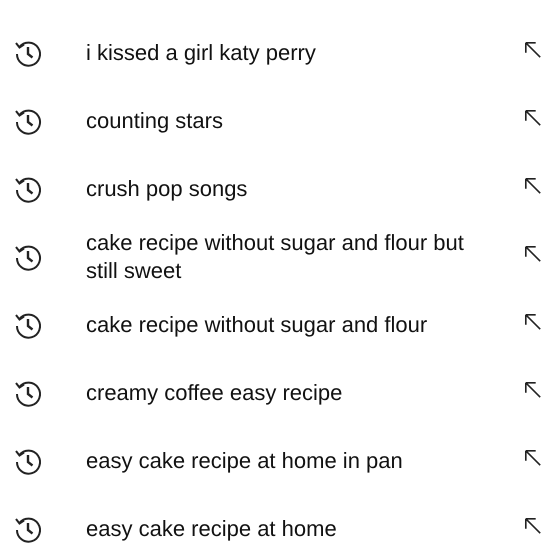 Image resolution: width=560 pixels, height=560 pixels. What do you see at coordinates (288, 53) in the screenshot?
I see `search-history-item: i kissed a girl katy perry` at bounding box center [288, 53].